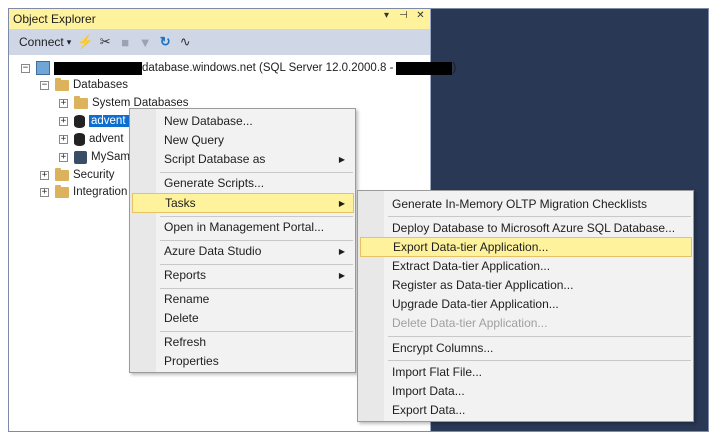  Describe the element at coordinates (187, 299) in the screenshot. I see `menu-item-label: Rename` at that location.